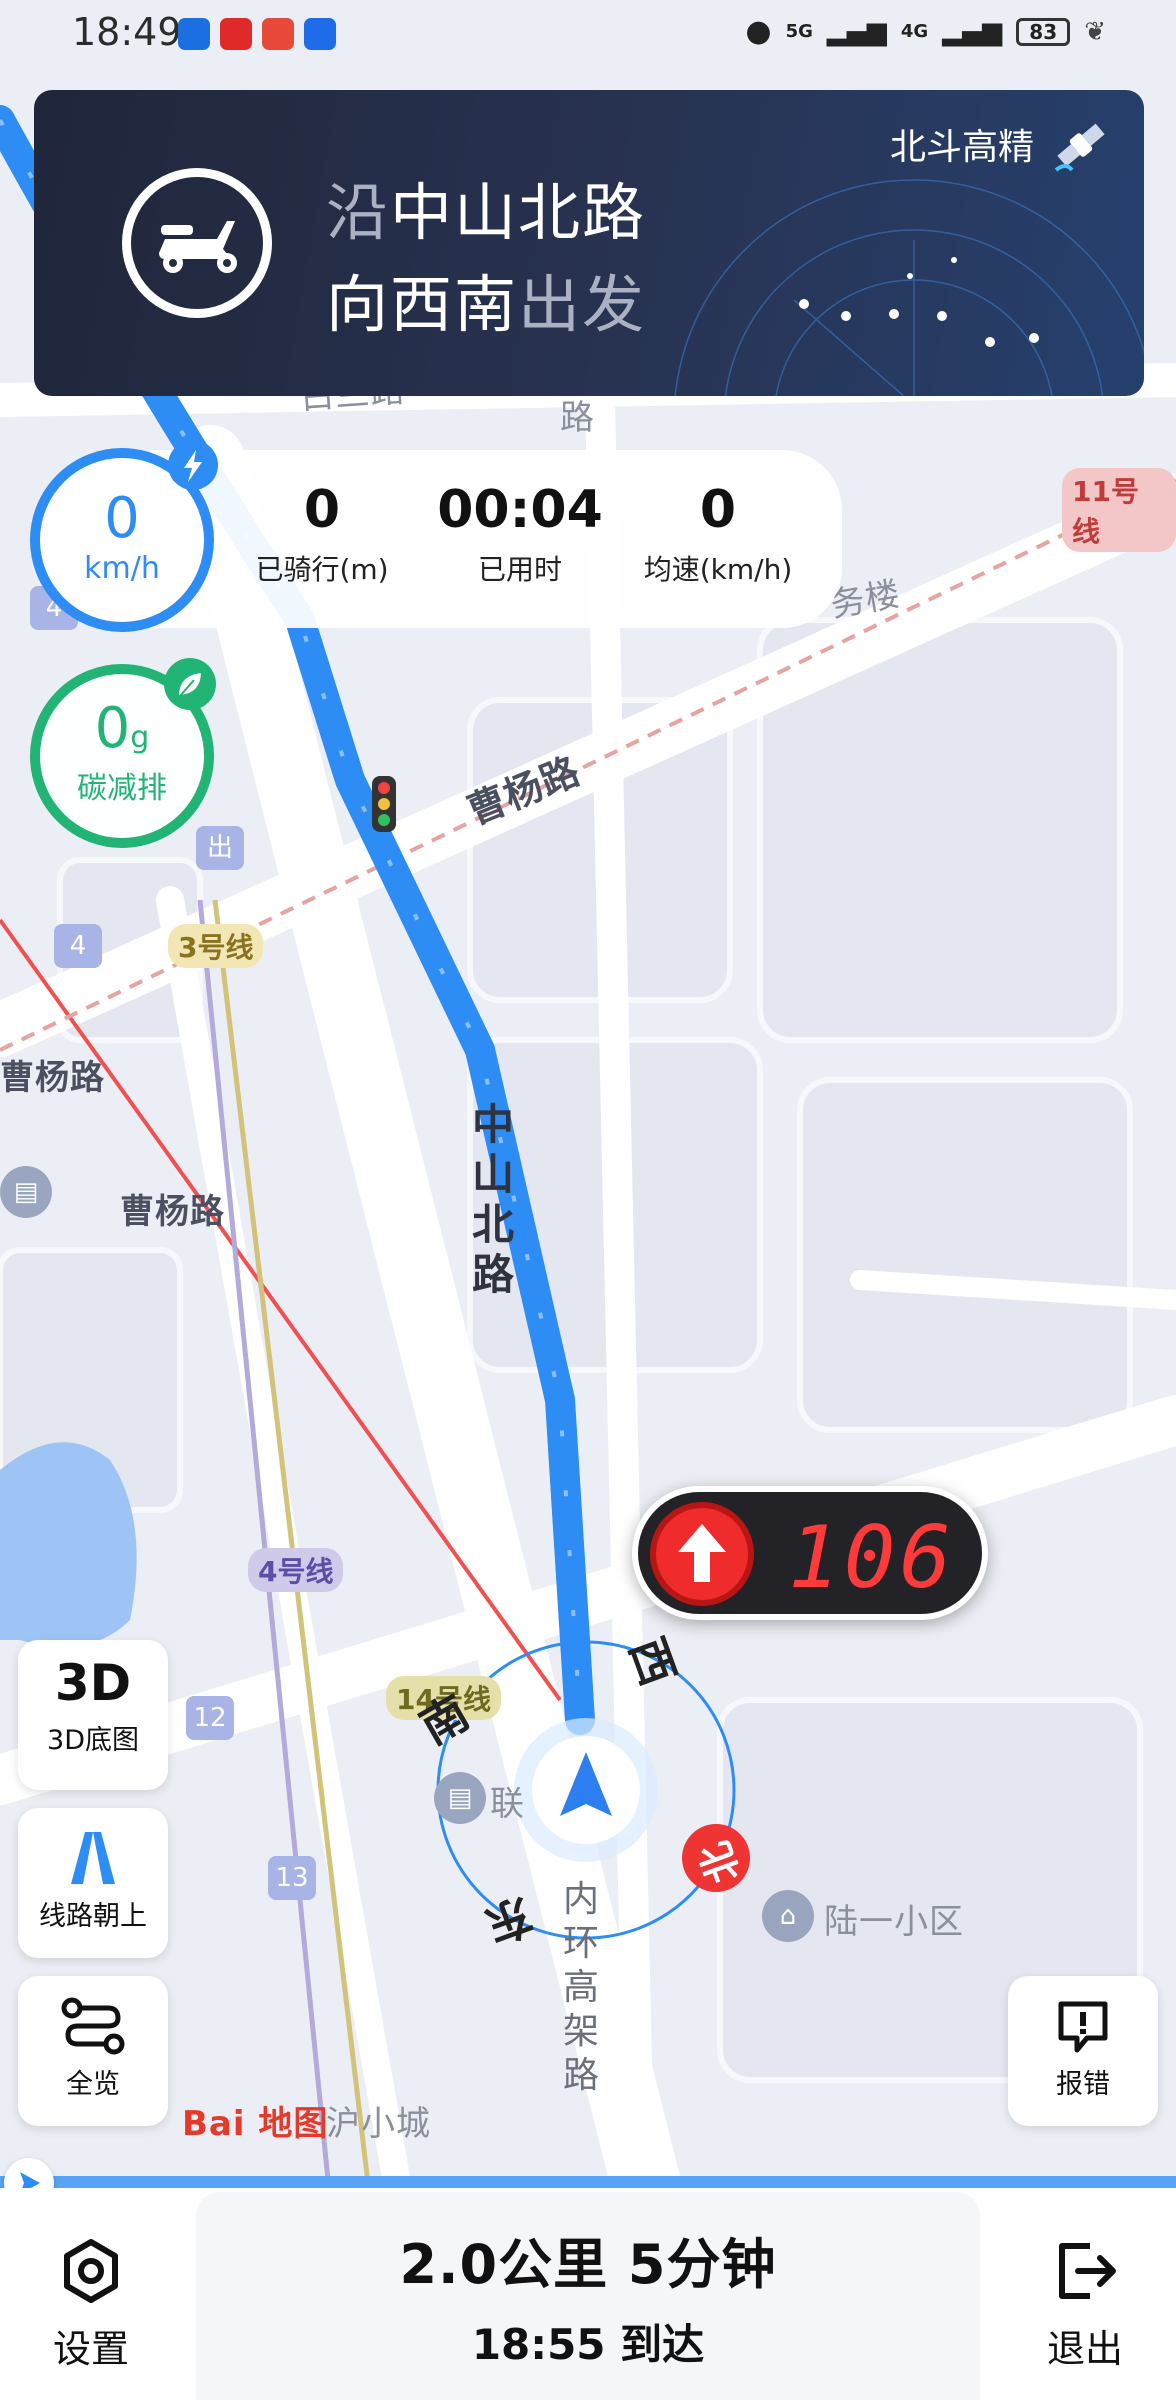 This screenshot has width=1176, height=2400. I want to click on report-error-button: 报错, so click(1083, 2051).